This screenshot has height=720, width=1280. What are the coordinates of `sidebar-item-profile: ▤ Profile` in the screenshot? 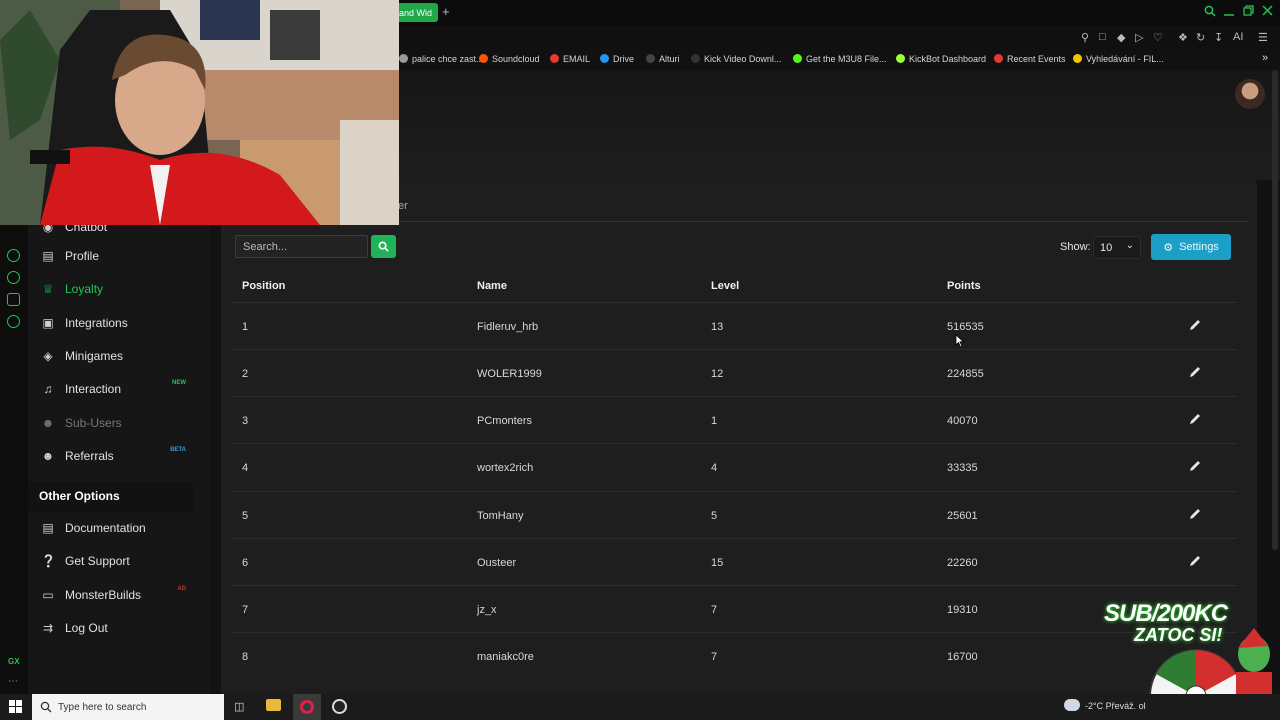 It's located at (113, 256).